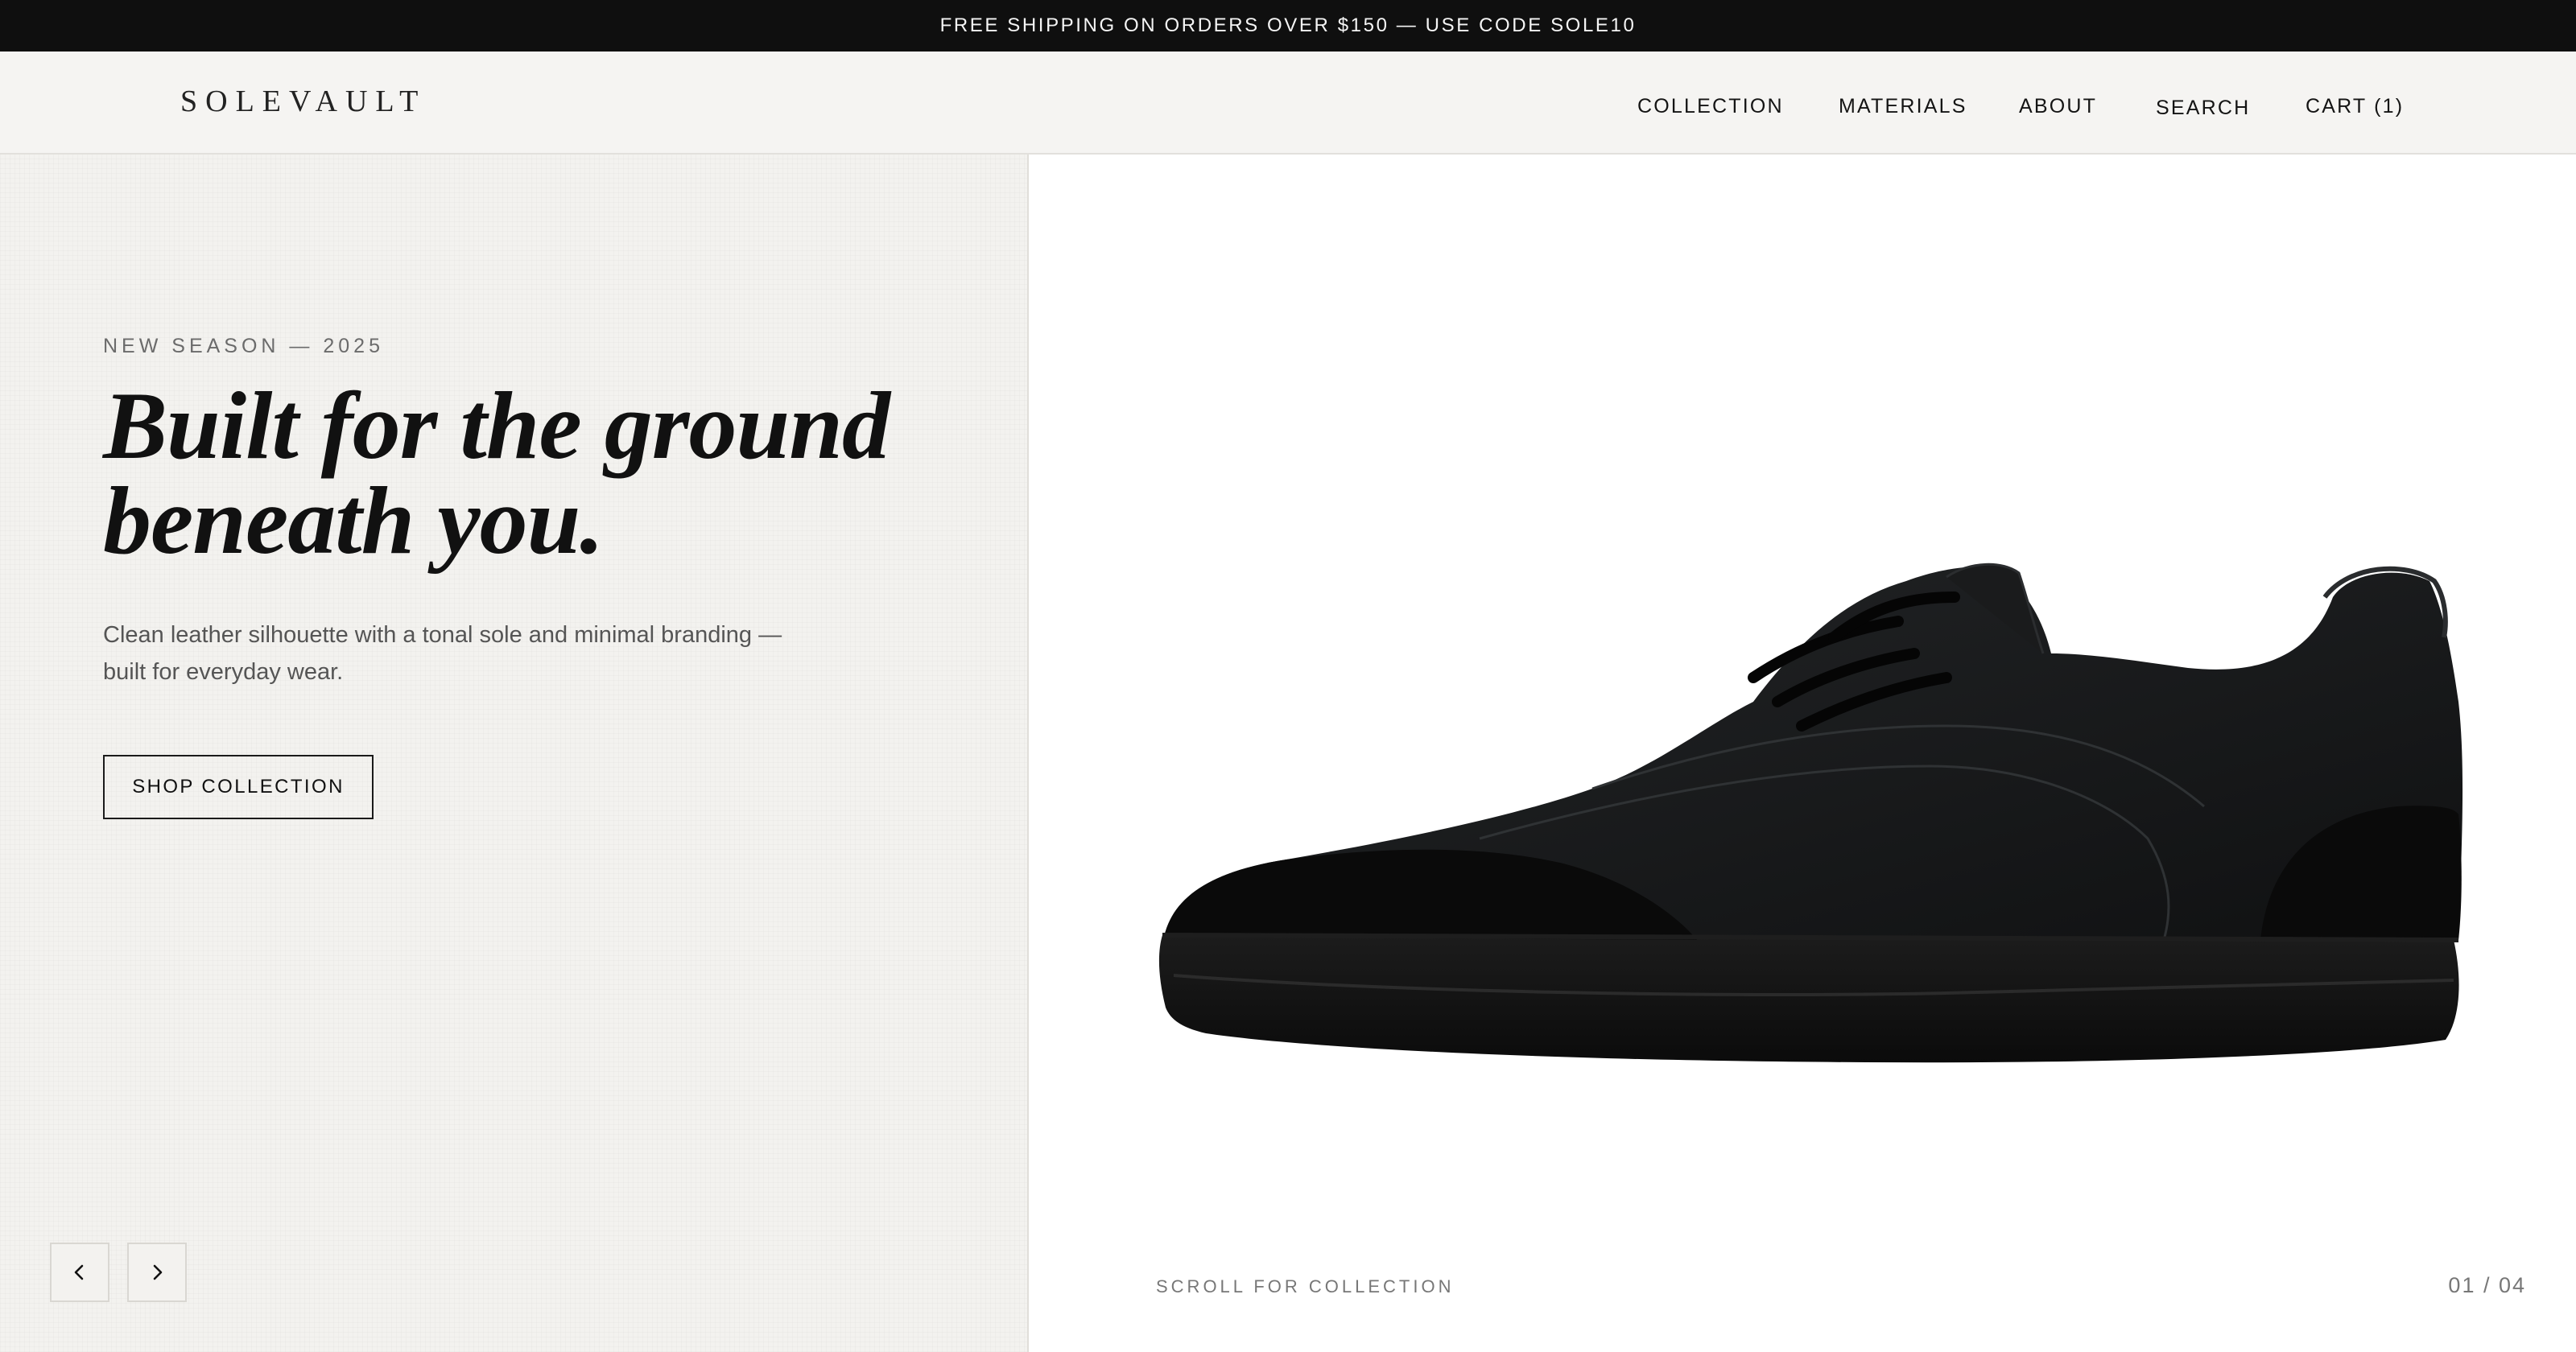 Image resolution: width=2576 pixels, height=1352 pixels. What do you see at coordinates (353, 520) in the screenshot?
I see `hero-headline-line-2: beneath you.` at bounding box center [353, 520].